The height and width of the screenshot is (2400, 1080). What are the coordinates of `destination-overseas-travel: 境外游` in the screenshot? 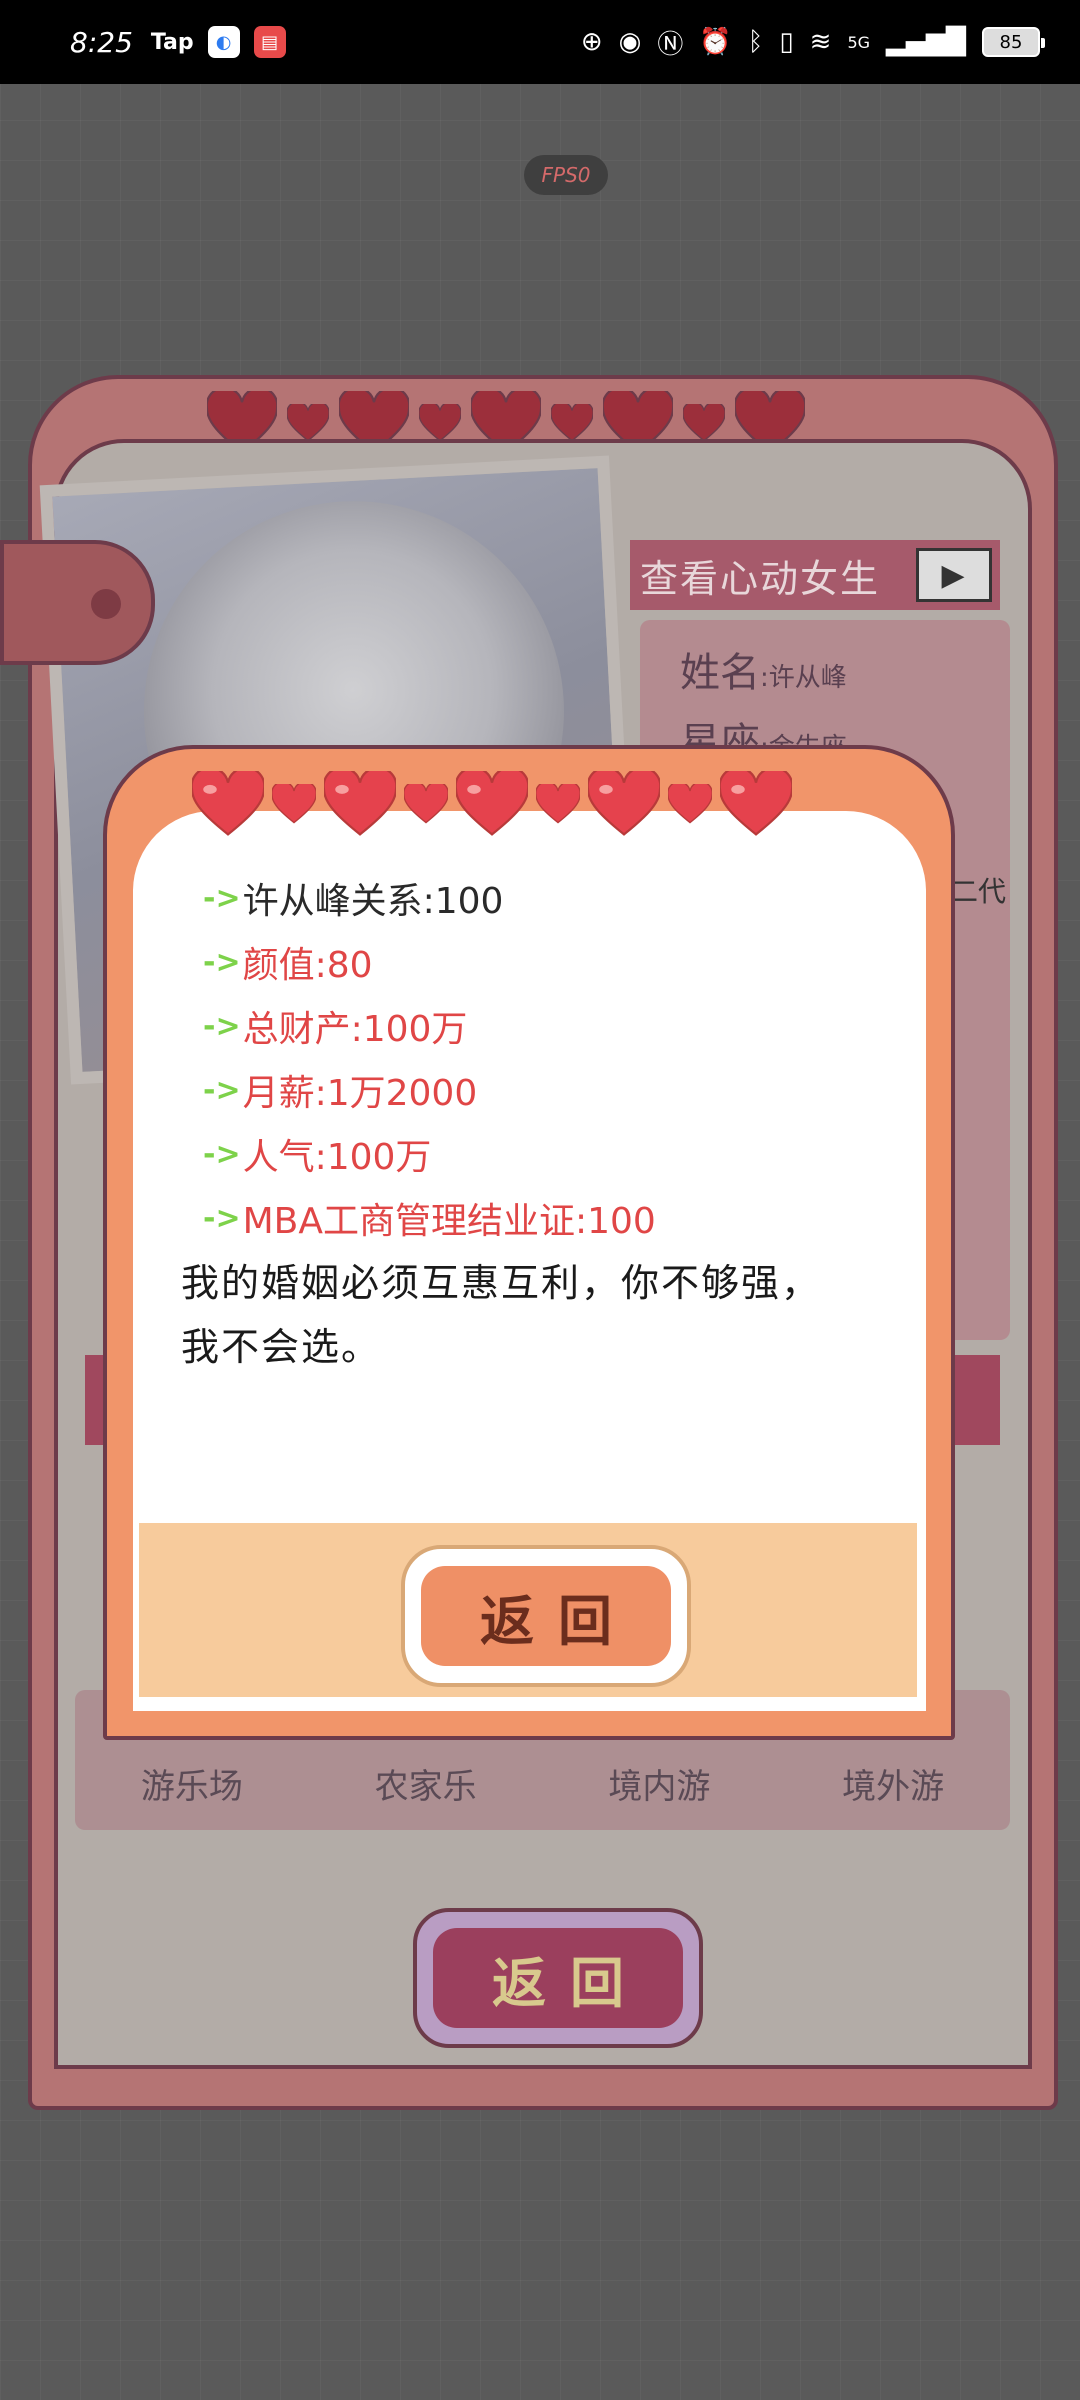 It's located at (893, 1783).